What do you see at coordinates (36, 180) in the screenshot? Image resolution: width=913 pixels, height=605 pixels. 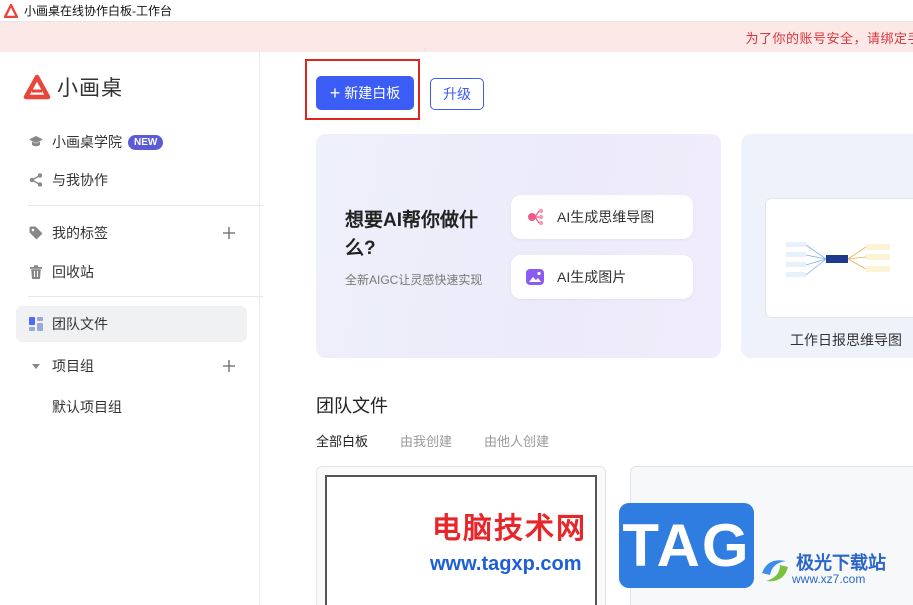 I see `share-icon` at bounding box center [36, 180].